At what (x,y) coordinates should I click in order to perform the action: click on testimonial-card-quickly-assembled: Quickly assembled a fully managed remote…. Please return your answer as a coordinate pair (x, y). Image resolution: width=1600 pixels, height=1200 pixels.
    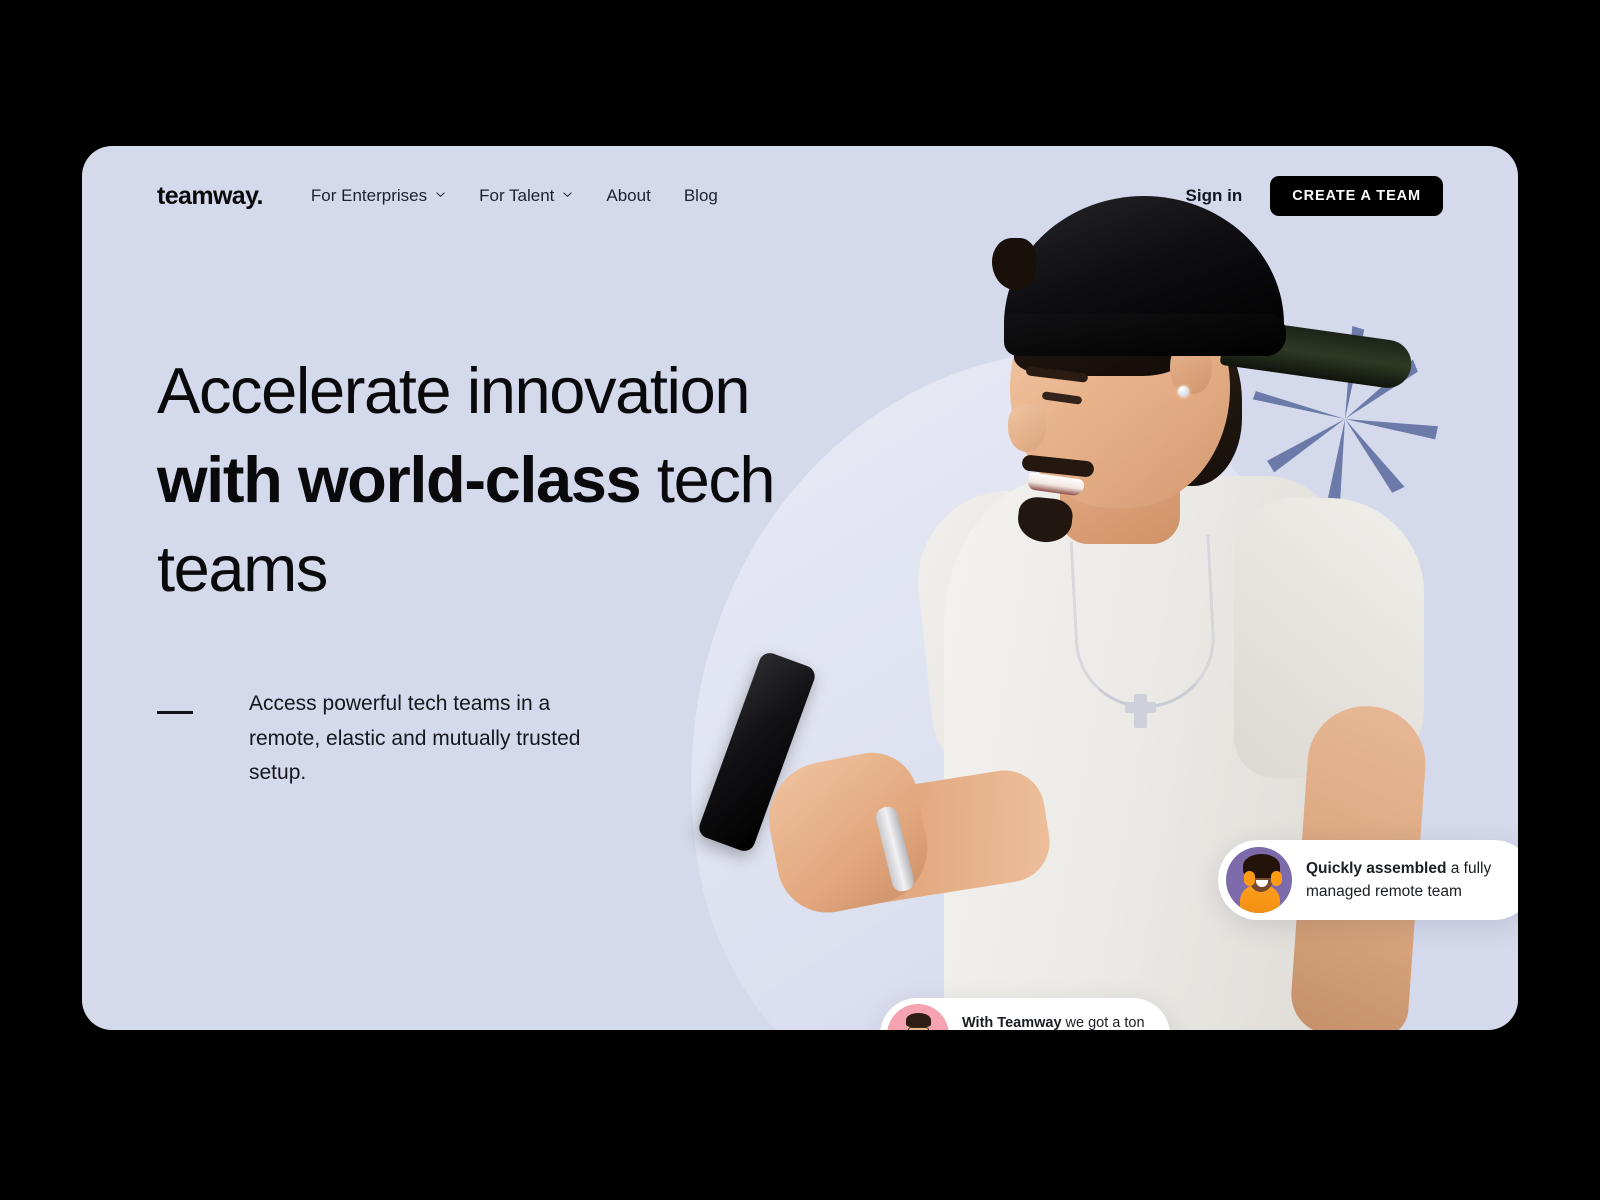
    Looking at the image, I should click on (1368, 880).